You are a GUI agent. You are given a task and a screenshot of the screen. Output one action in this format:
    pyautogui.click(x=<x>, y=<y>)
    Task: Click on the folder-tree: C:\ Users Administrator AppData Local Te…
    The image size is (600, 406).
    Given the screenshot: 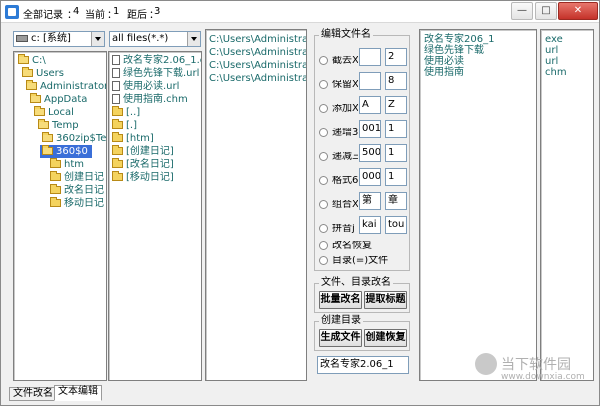 What is the action you would take?
    pyautogui.click(x=60, y=216)
    